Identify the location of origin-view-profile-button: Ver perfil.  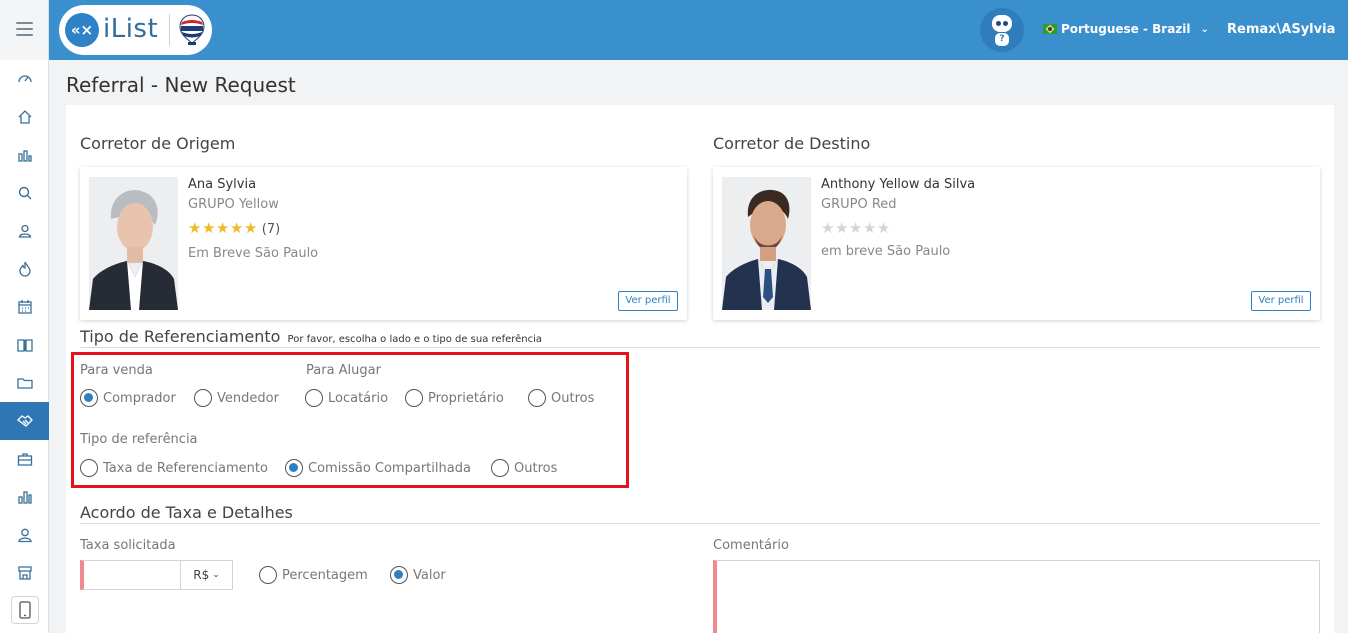
(648, 301).